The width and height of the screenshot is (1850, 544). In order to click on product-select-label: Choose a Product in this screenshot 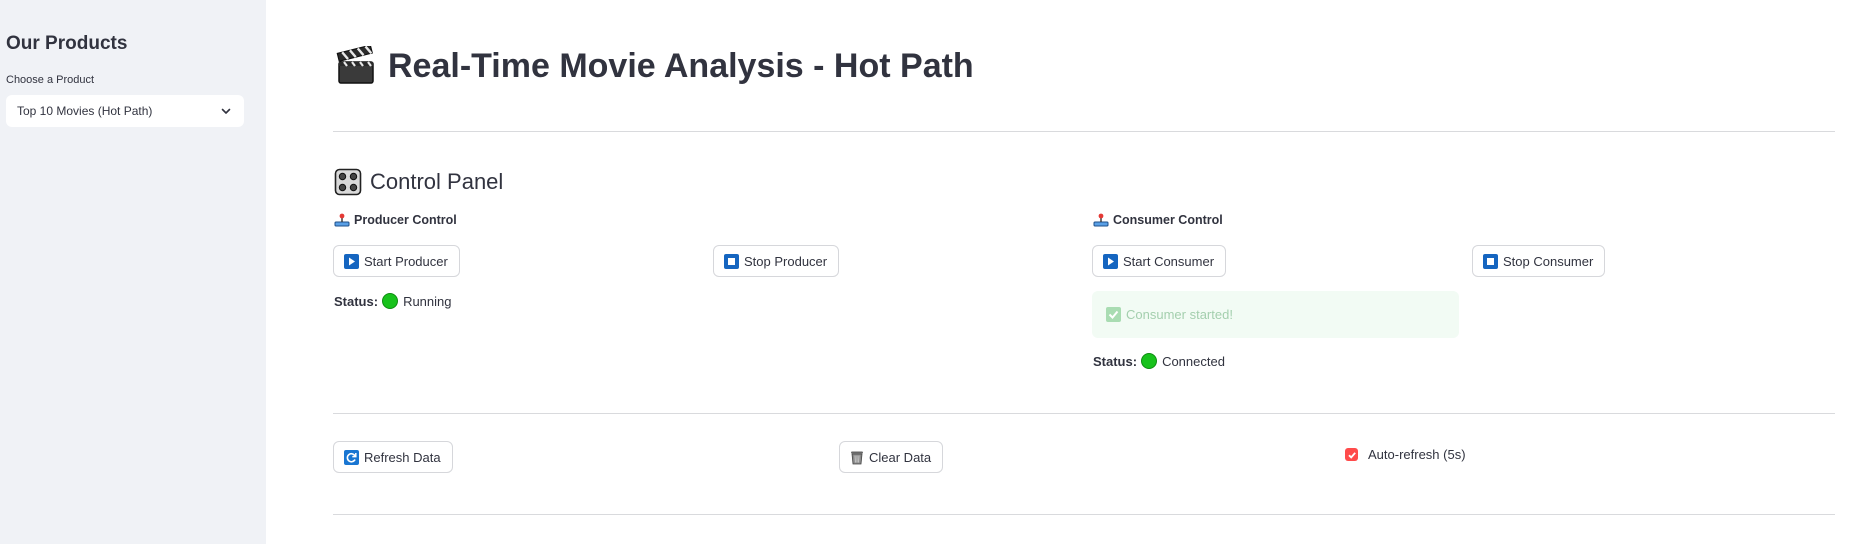, I will do `click(50, 80)`.